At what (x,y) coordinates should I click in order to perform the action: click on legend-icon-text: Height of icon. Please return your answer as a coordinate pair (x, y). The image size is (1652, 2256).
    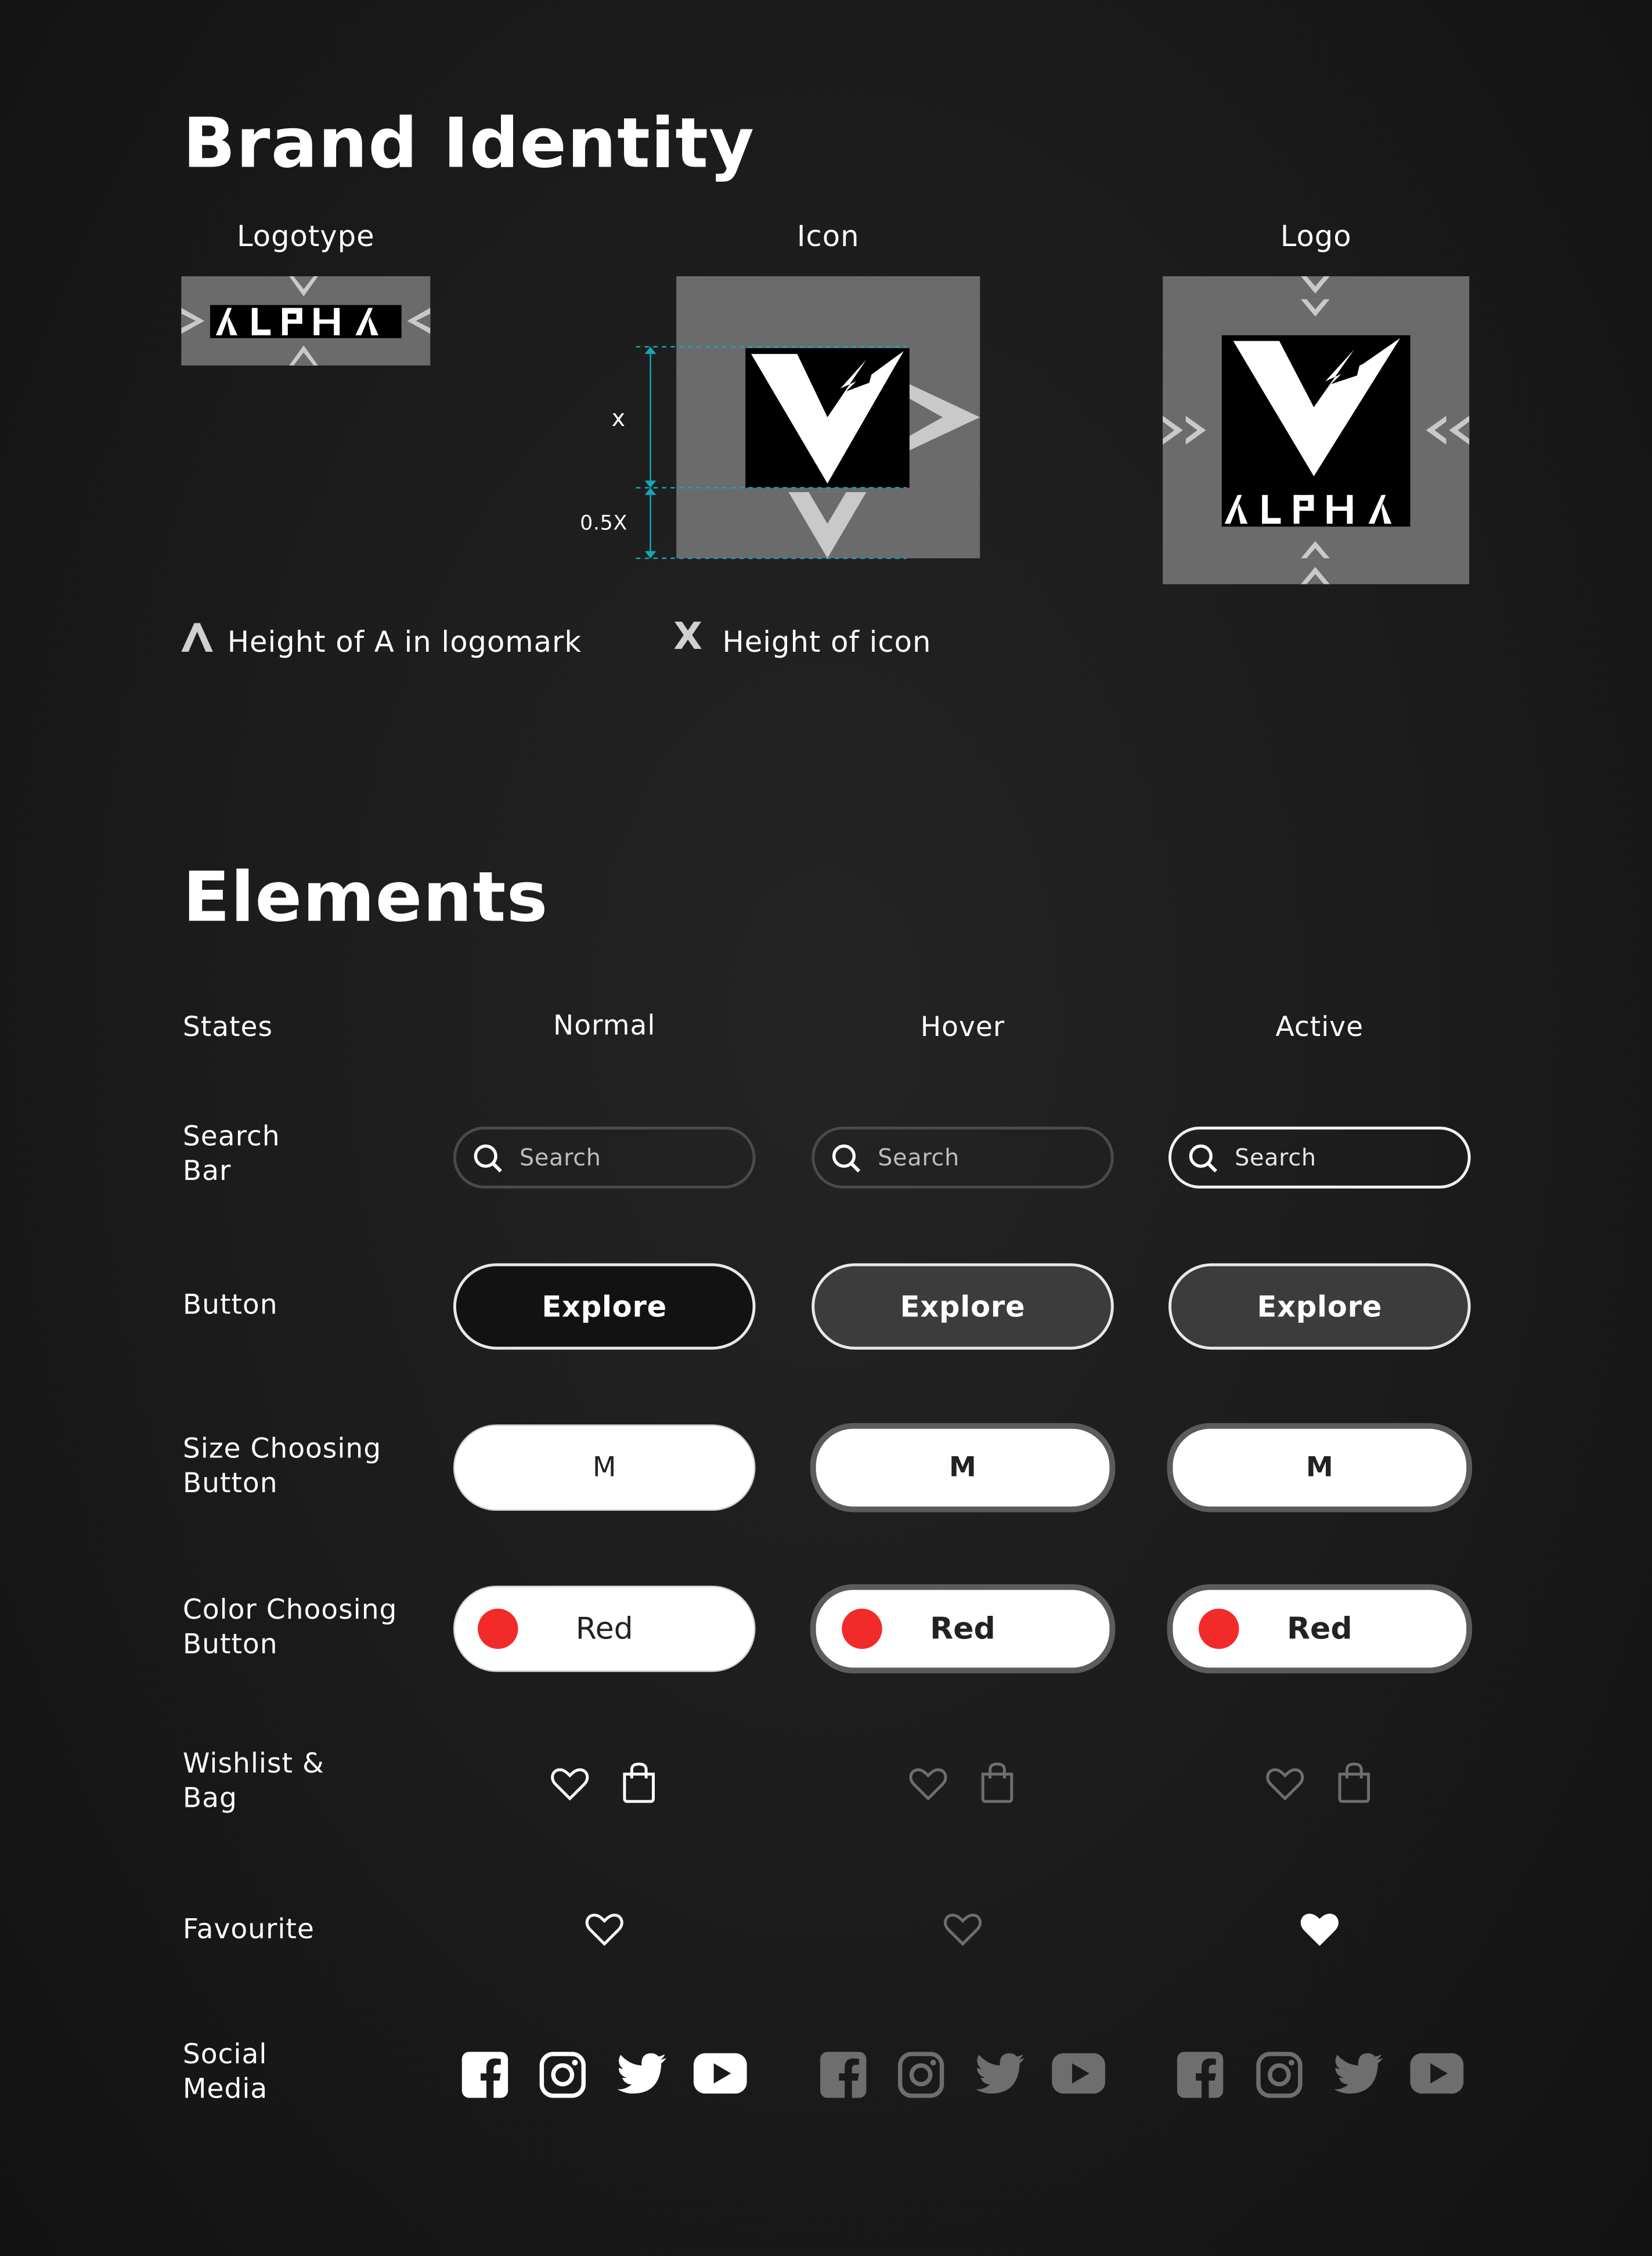
    Looking at the image, I should click on (827, 641).